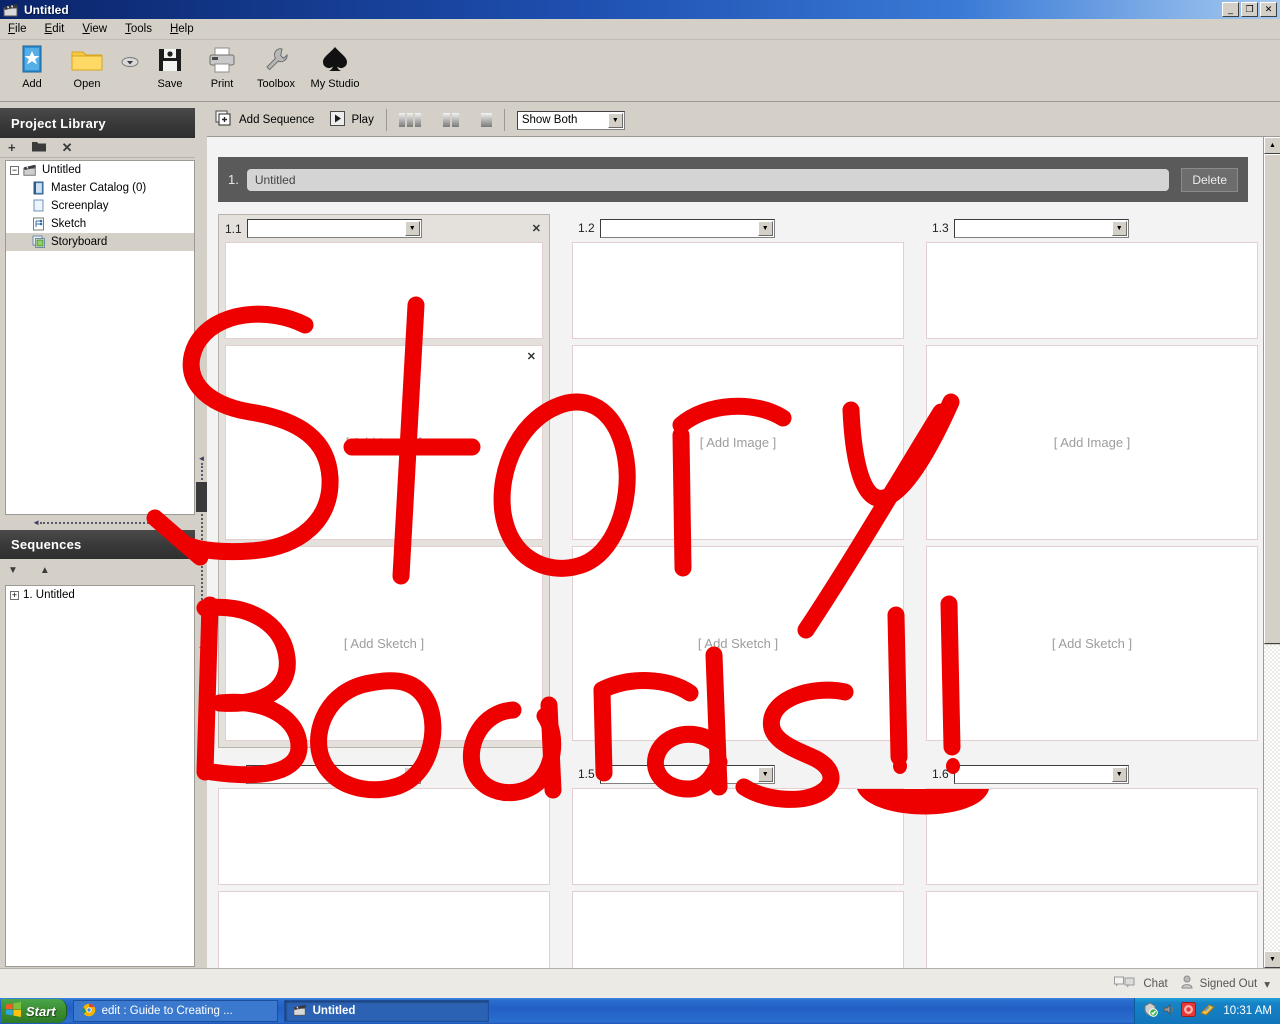 This screenshot has width=1280, height=1024. Describe the element at coordinates (1189, 1011) in the screenshot. I see `antivirus-icon` at that location.